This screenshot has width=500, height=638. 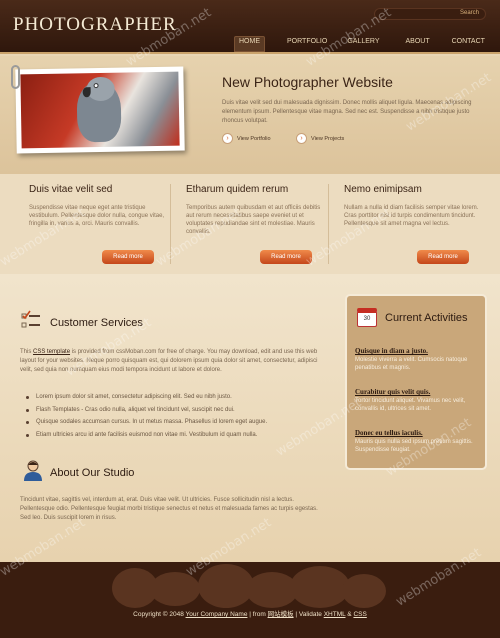 I want to click on customer-services-title: Customer Services, so click(x=96, y=323).